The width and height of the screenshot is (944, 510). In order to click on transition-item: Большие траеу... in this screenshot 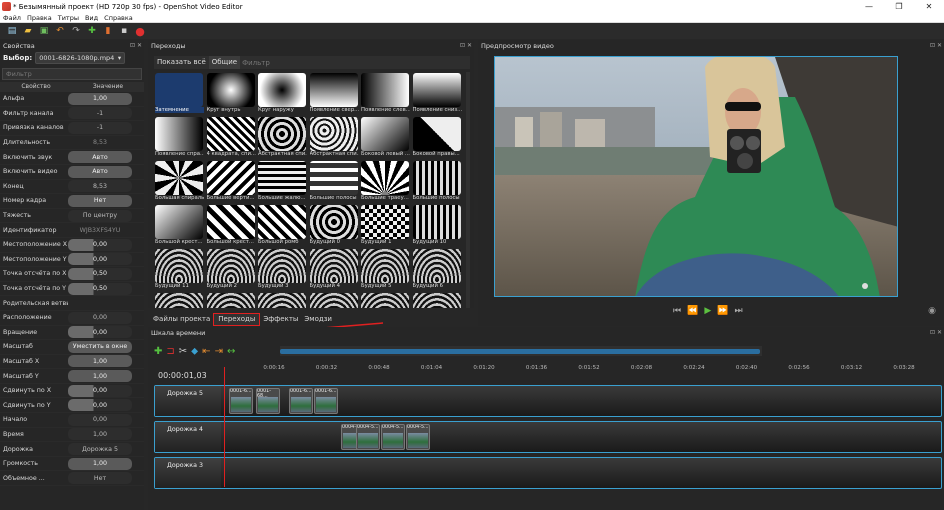, I will do `click(386, 182)`.